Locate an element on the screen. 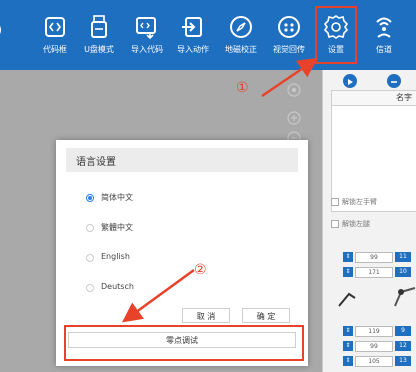 This screenshot has height=372, width=416. servo-index: 11 is located at coordinates (403, 257).